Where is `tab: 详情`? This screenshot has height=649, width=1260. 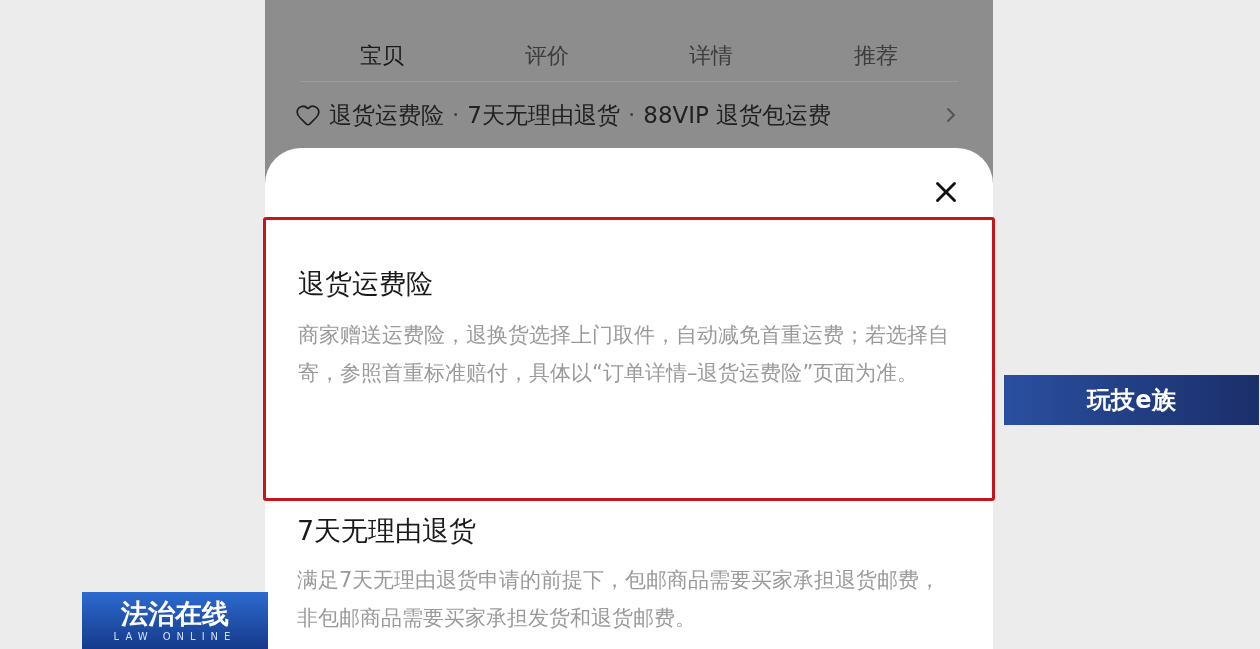 tab: 详情 is located at coordinates (711, 56).